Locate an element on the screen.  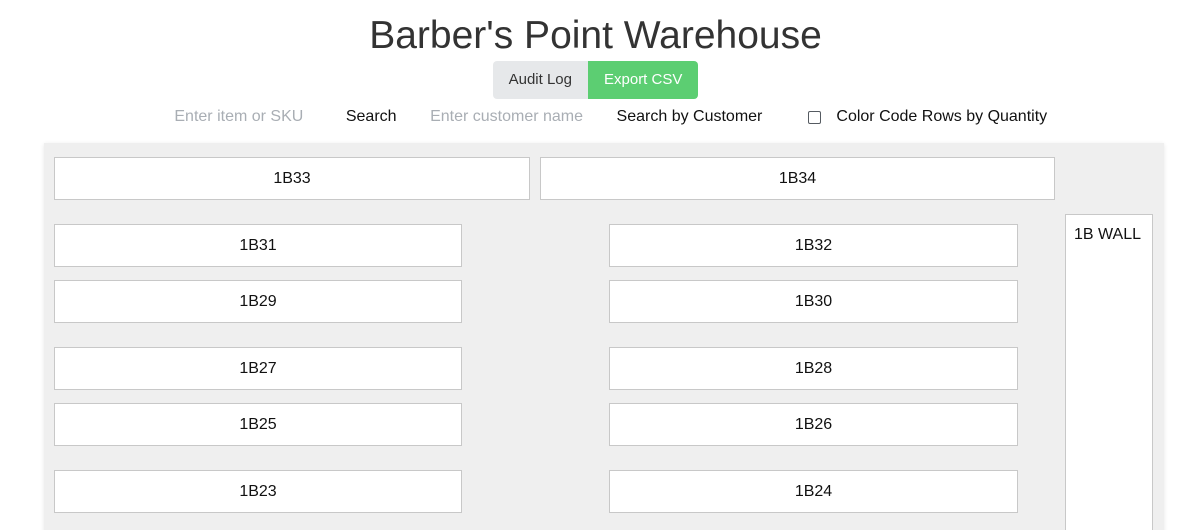
rack-cell: 1B33 is located at coordinates (292, 178).